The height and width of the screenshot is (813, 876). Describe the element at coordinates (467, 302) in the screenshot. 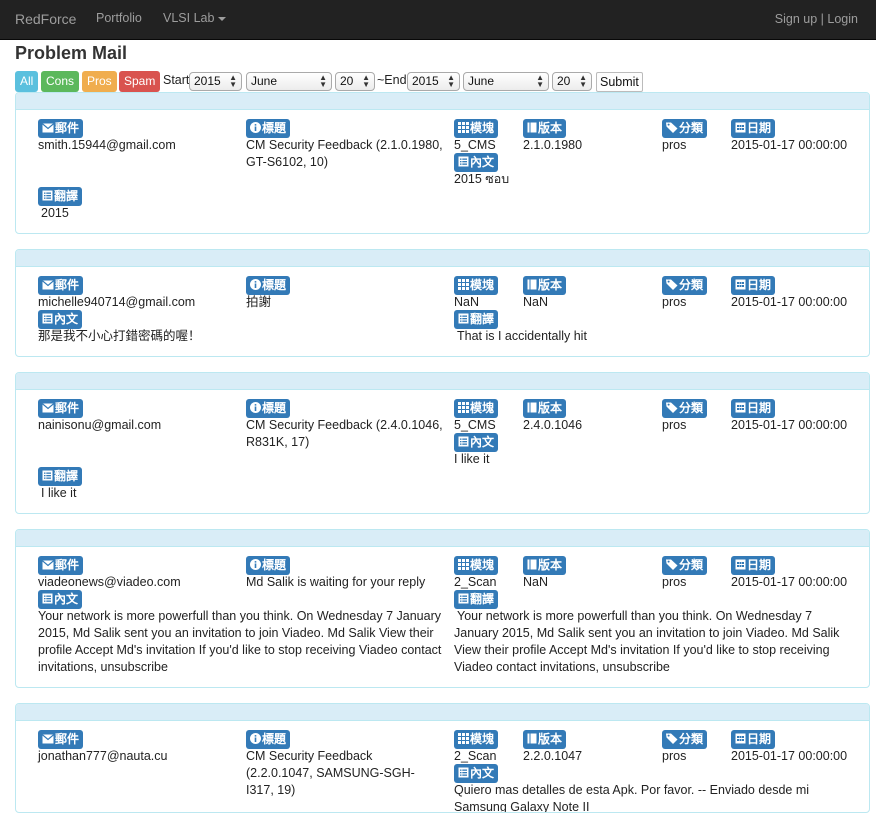

I see `module-value: NaN` at that location.